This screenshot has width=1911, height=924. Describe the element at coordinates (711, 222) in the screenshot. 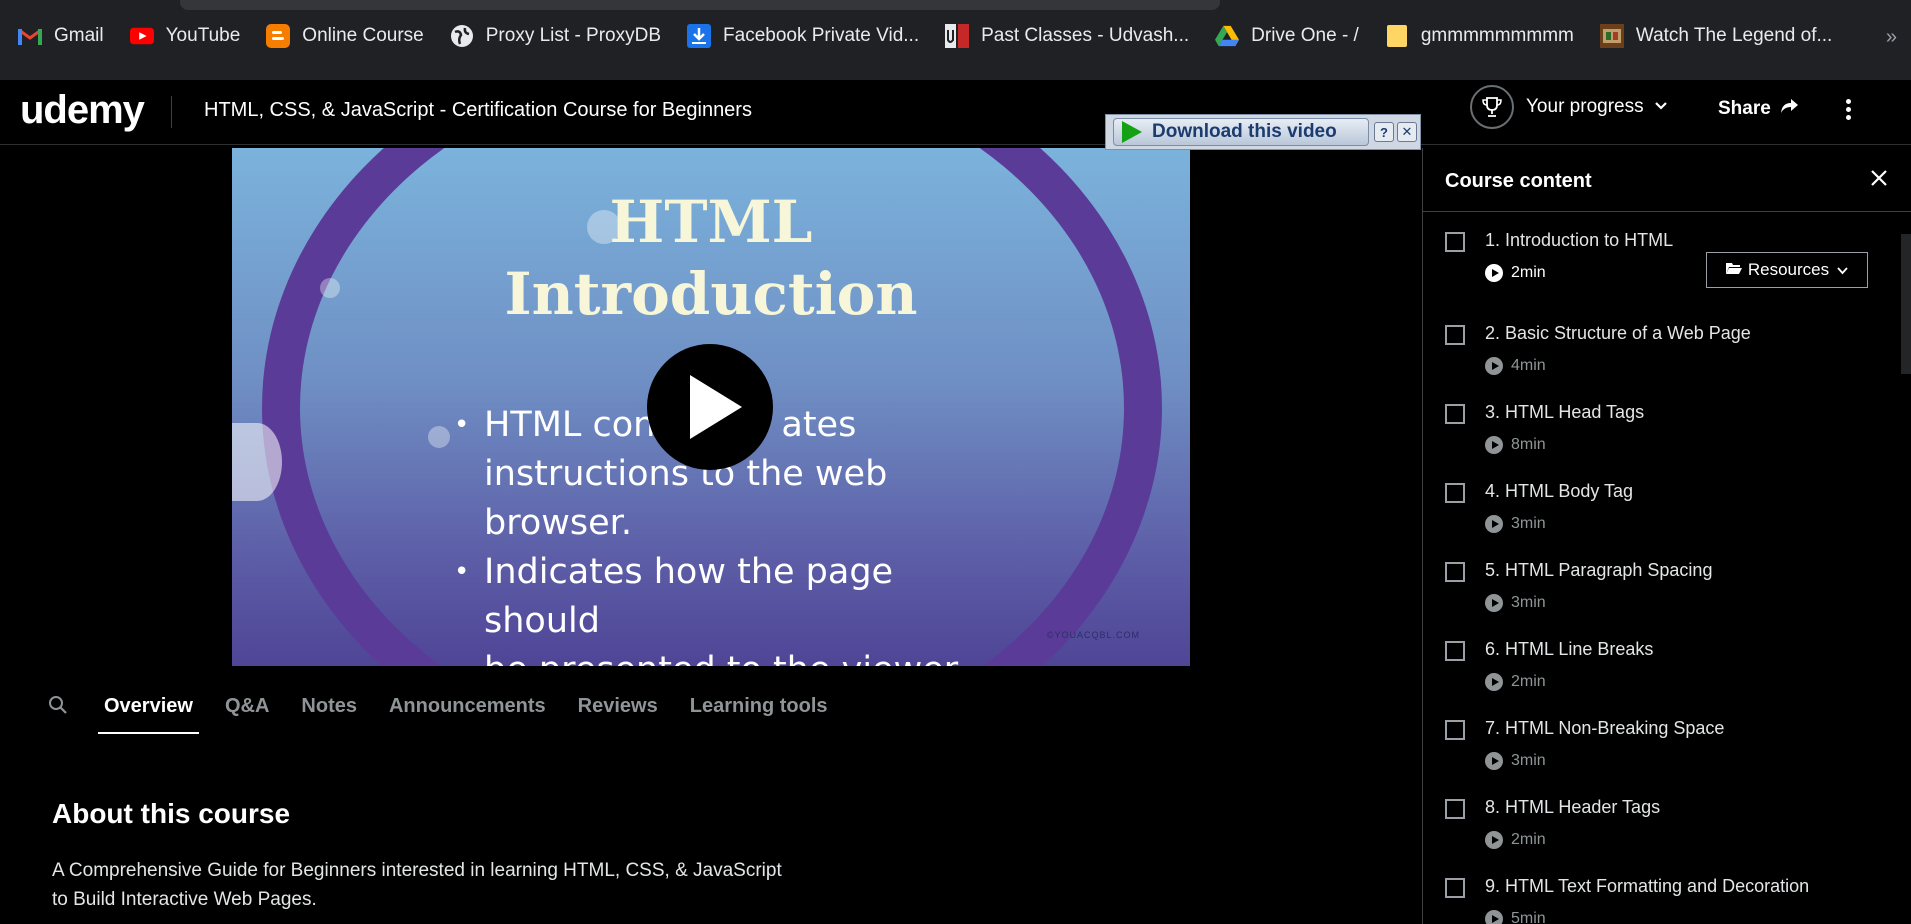

I see `slide-title-line1: HTML` at that location.